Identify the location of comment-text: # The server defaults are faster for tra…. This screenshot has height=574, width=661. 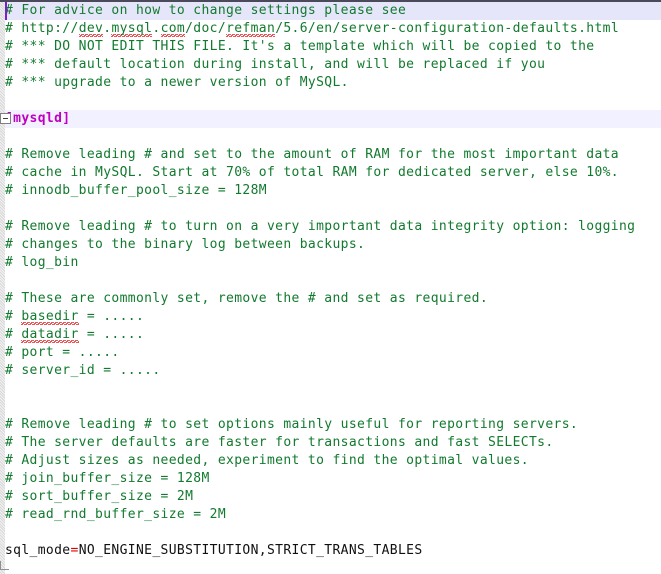
(279, 442).